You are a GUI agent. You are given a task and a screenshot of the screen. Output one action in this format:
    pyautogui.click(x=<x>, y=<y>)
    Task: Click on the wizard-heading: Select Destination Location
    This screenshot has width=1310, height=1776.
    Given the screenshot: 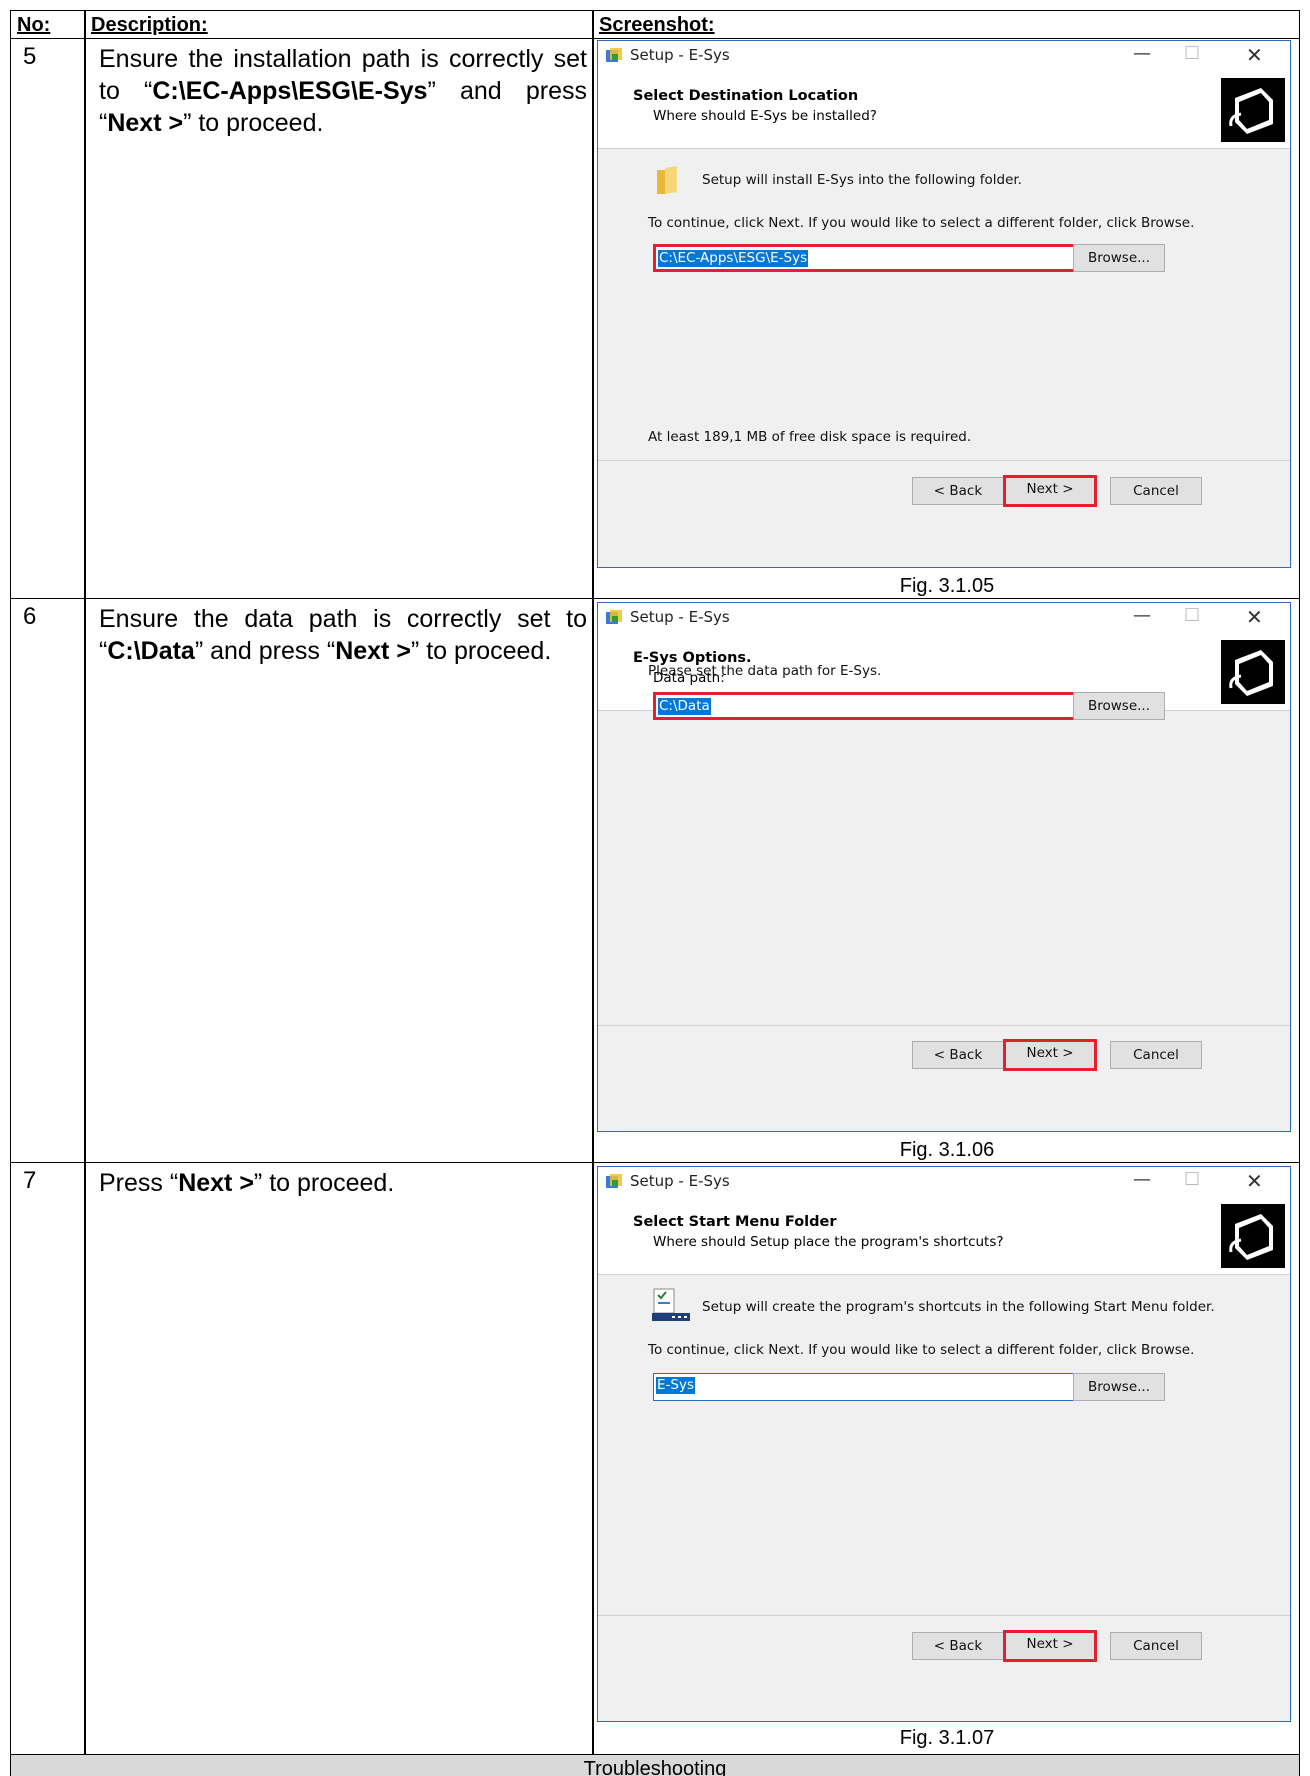 What is the action you would take?
    pyautogui.click(x=746, y=96)
    